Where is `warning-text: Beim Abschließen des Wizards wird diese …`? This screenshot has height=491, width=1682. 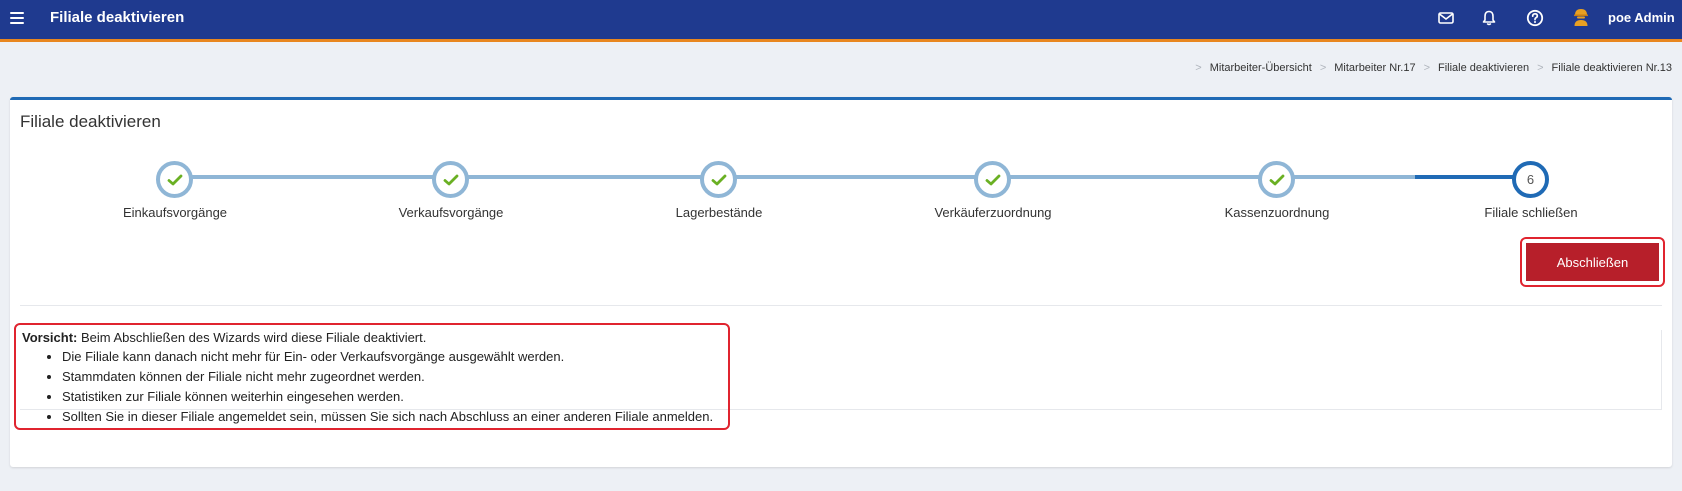
warning-text: Beim Abschließen des Wizards wird diese … is located at coordinates (252, 337).